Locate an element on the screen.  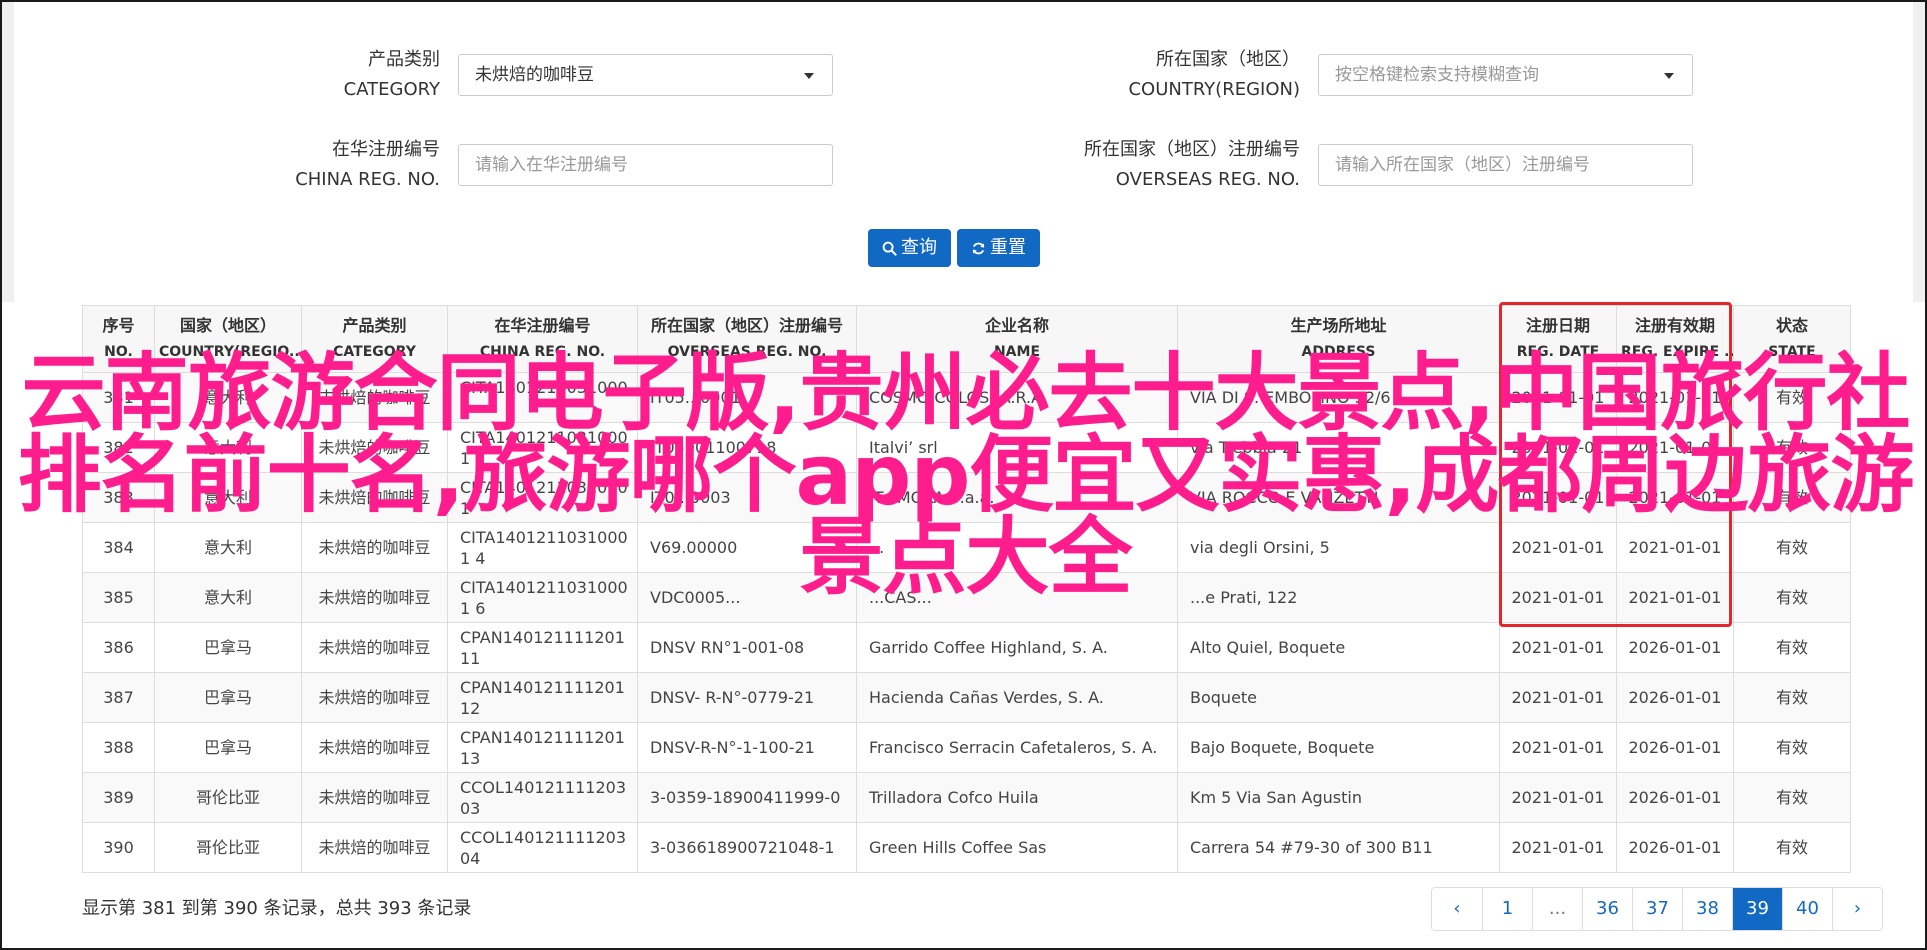
cell-no: 381 is located at coordinates (118, 397).